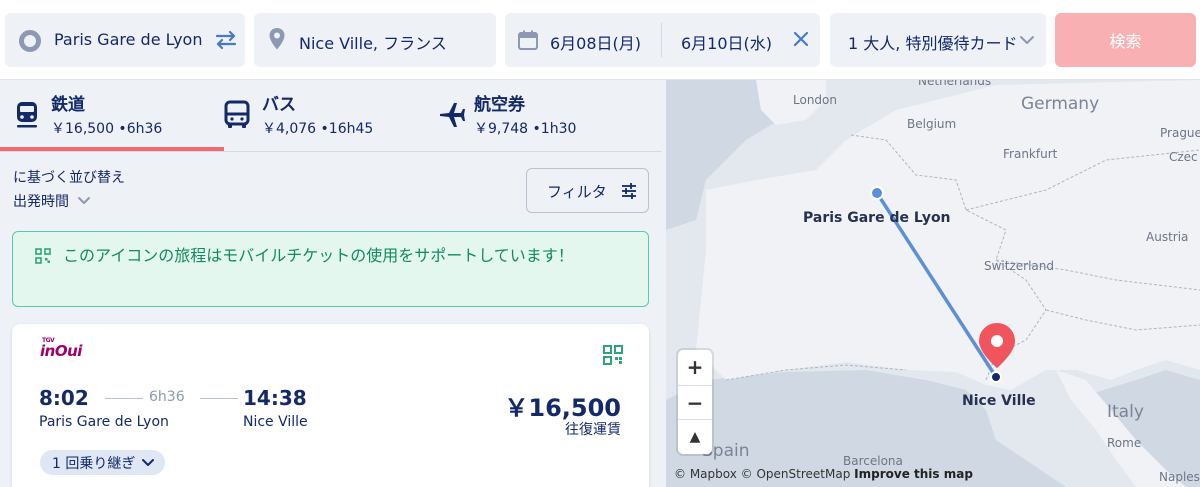 The width and height of the screenshot is (1200, 487). Describe the element at coordinates (275, 422) in the screenshot. I see `arrival-station: Nice Ville` at that location.